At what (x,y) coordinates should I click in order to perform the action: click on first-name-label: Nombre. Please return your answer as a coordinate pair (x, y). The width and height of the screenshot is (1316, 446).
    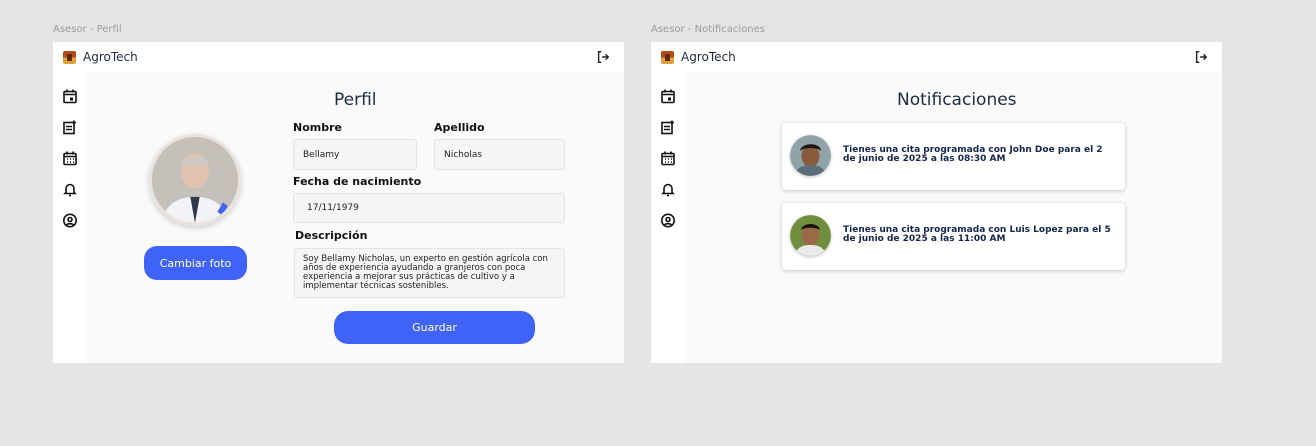
    Looking at the image, I should click on (317, 127).